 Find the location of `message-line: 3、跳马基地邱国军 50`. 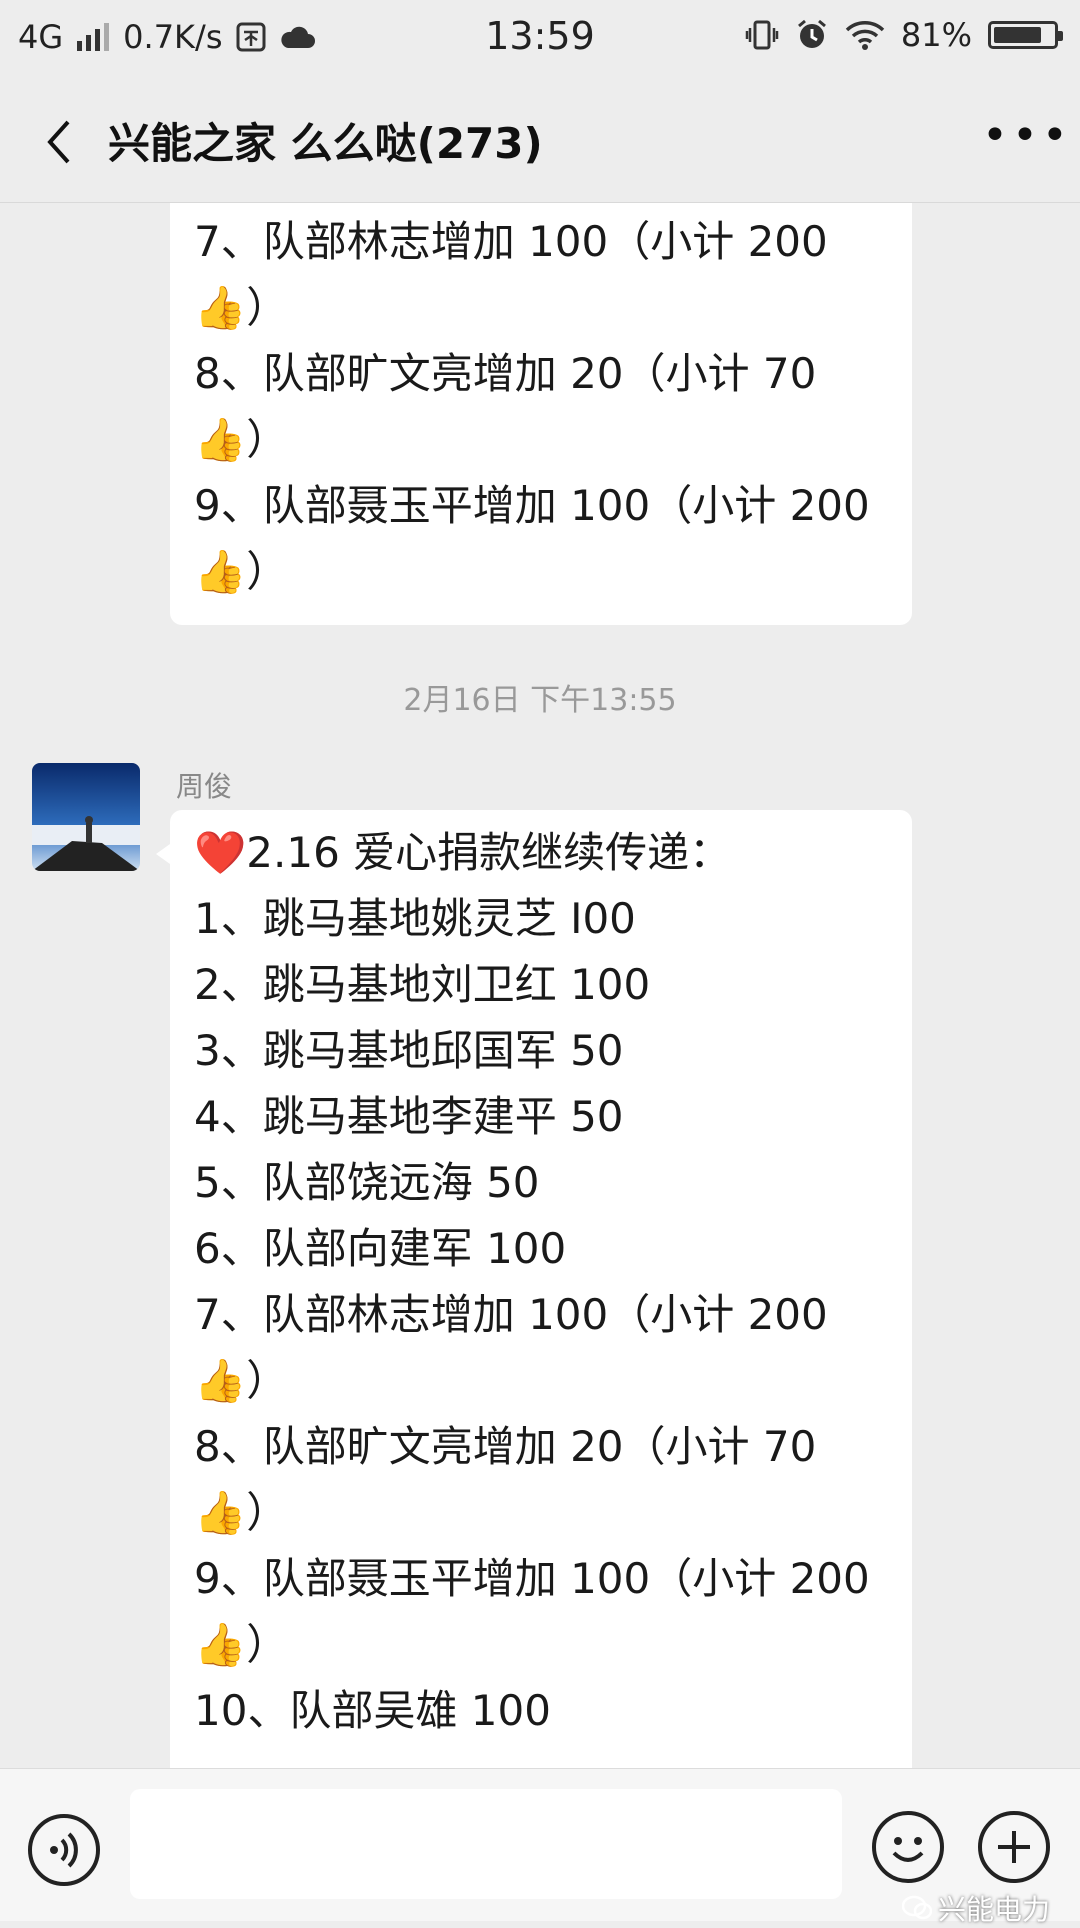

message-line: 3、跳马基地邱国军 50 is located at coordinates (409, 1050).